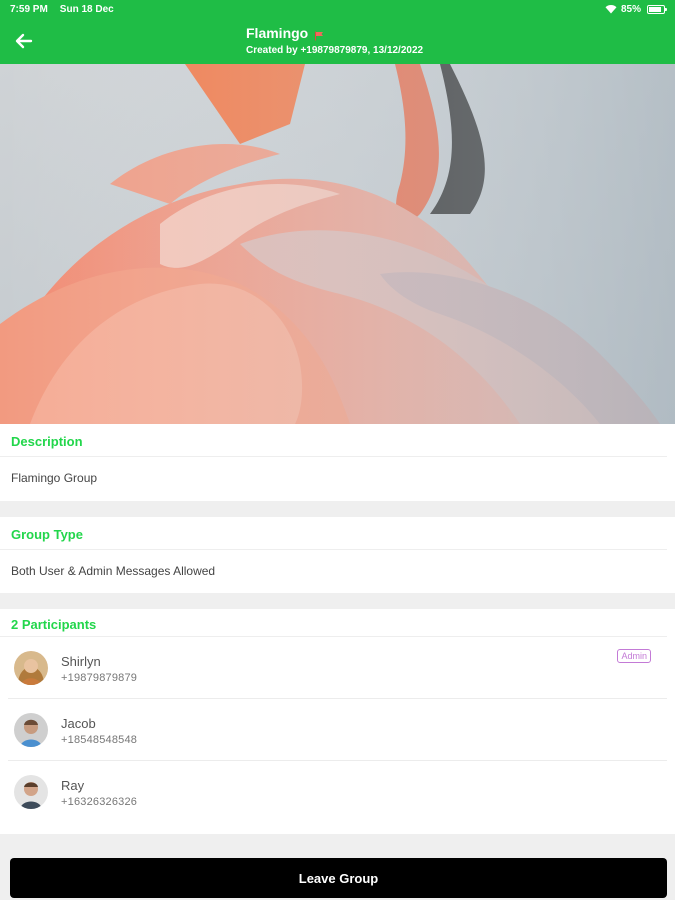 The width and height of the screenshot is (675, 900). Describe the element at coordinates (337, 668) in the screenshot. I see `list-item: Shirlyn +19879879879 Admin` at that location.